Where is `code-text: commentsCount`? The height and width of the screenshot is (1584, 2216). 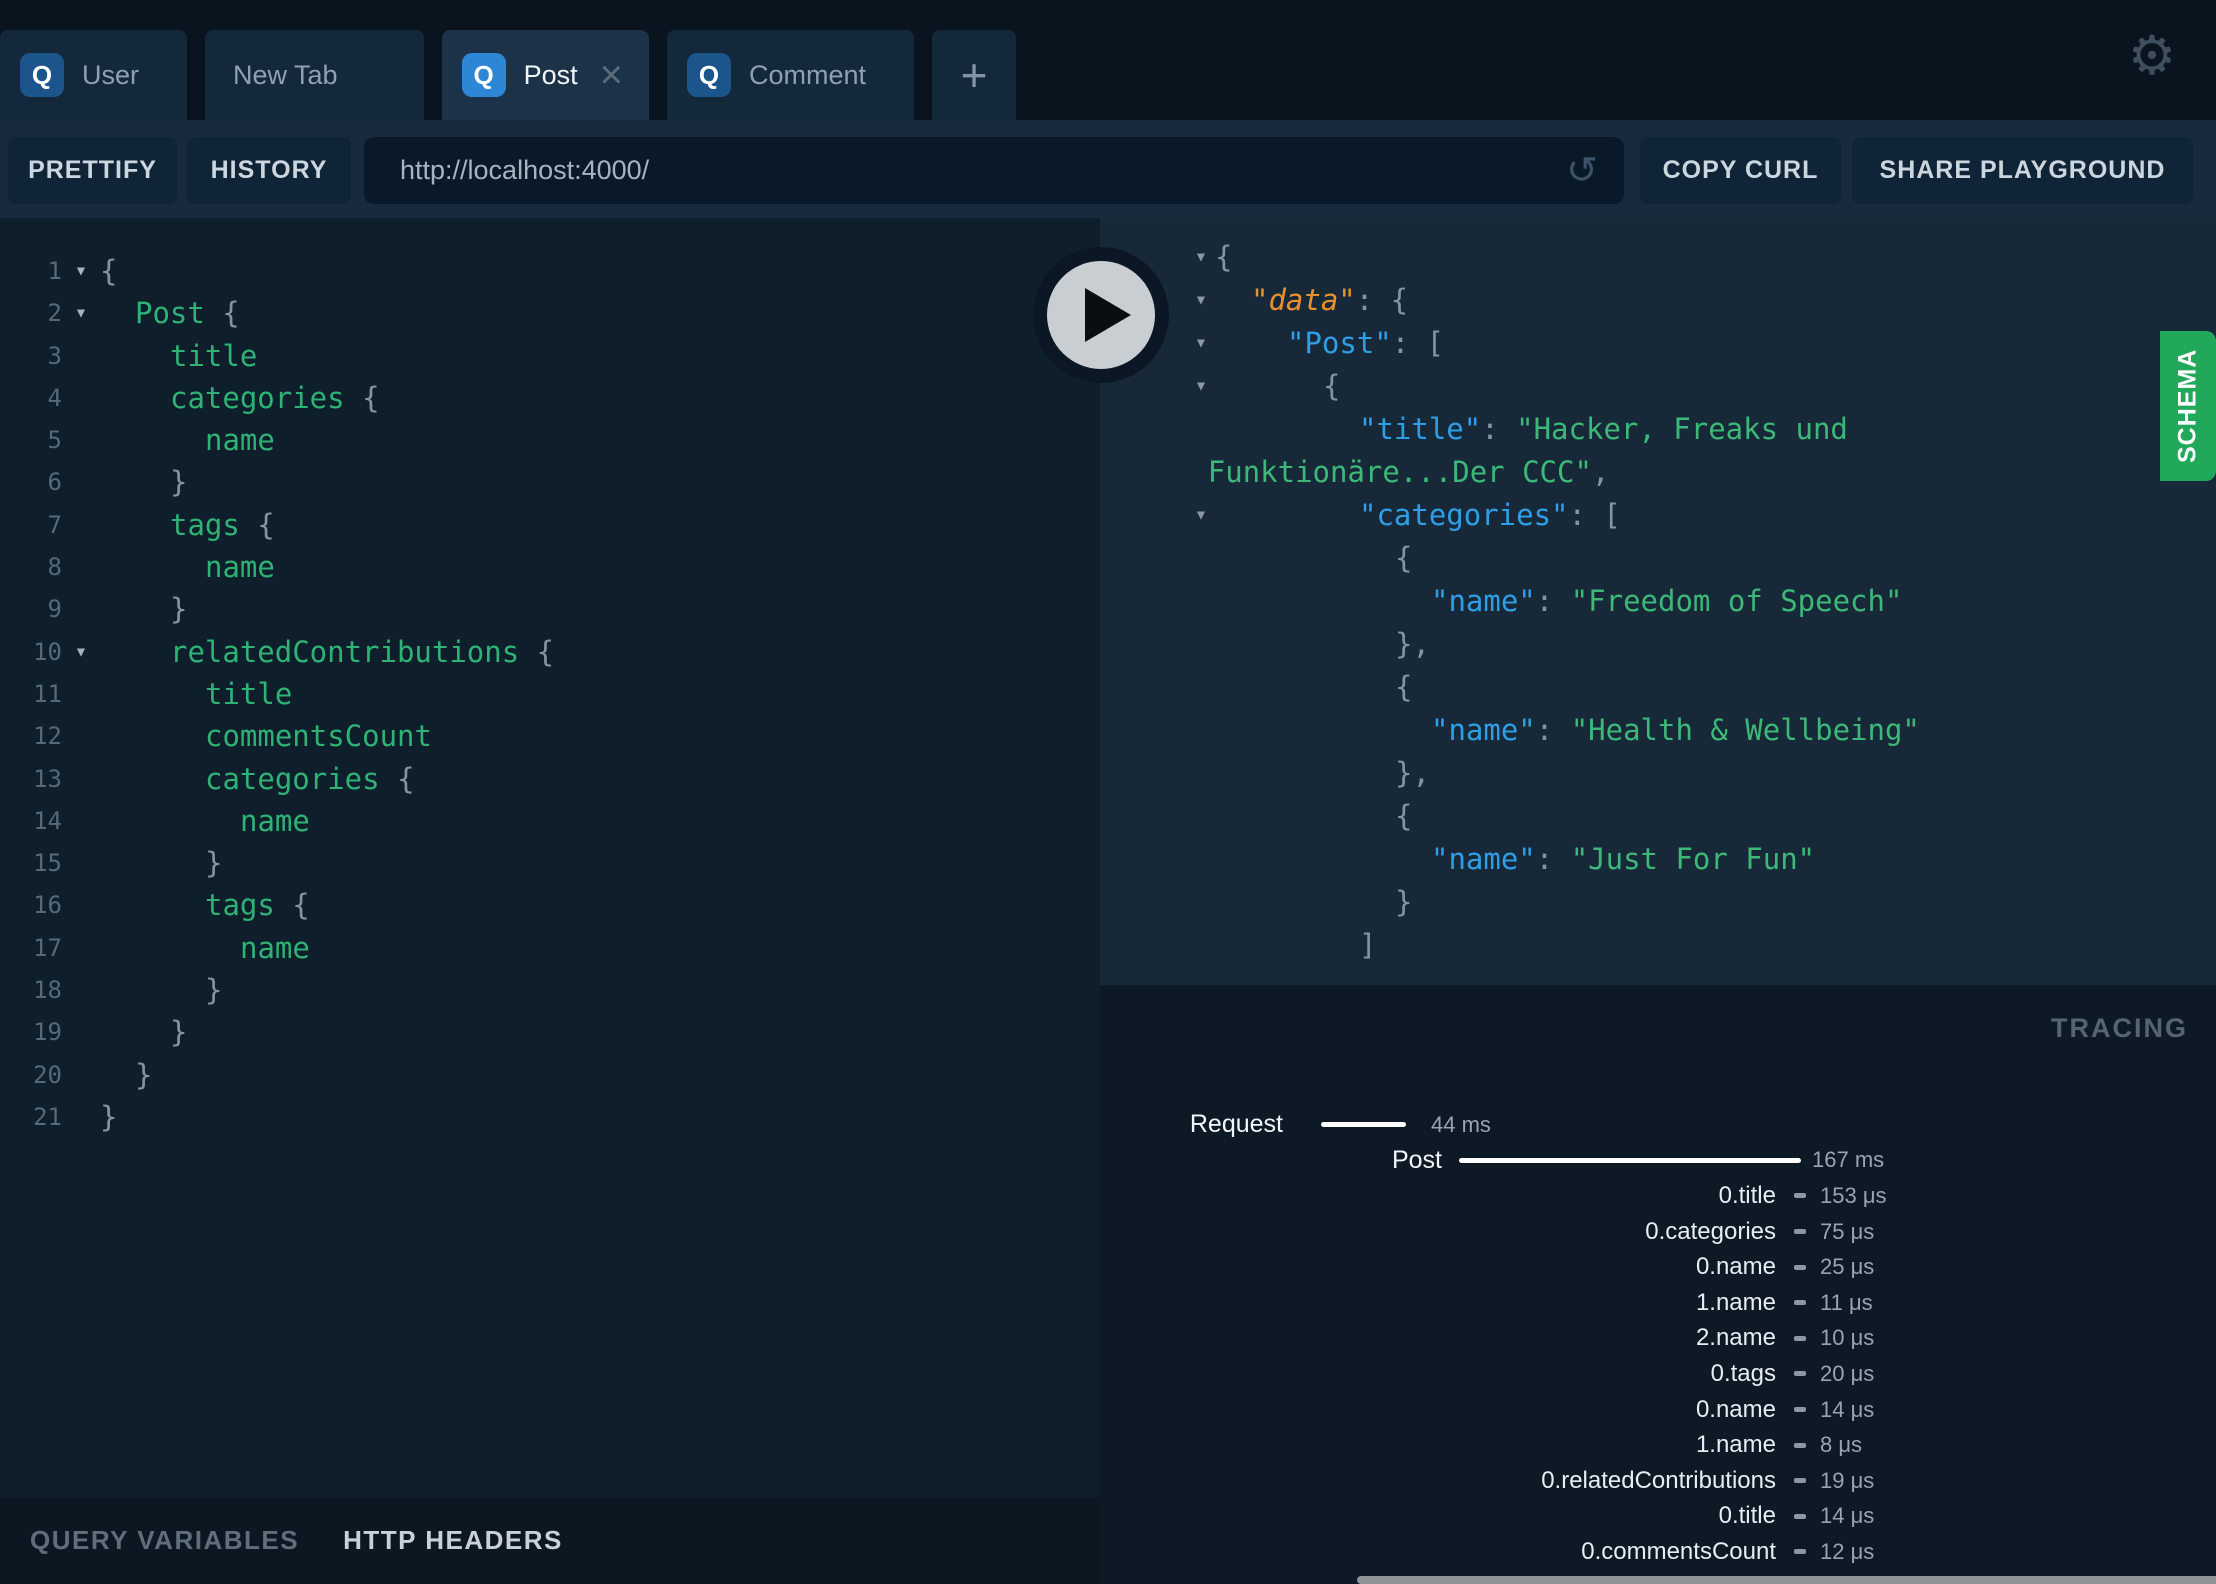 code-text: commentsCount is located at coordinates (318, 736).